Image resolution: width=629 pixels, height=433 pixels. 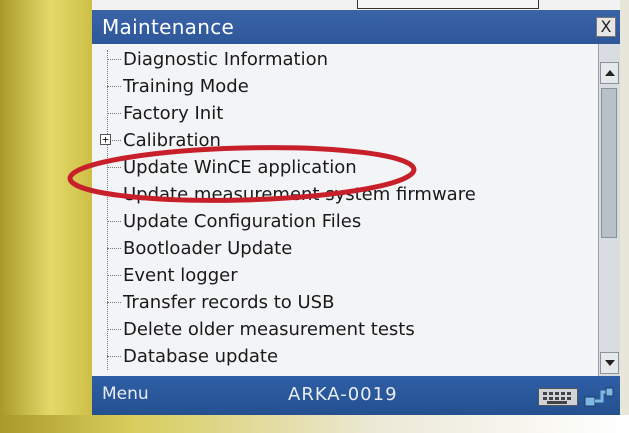 I want to click on keyboard-icon, so click(x=558, y=397).